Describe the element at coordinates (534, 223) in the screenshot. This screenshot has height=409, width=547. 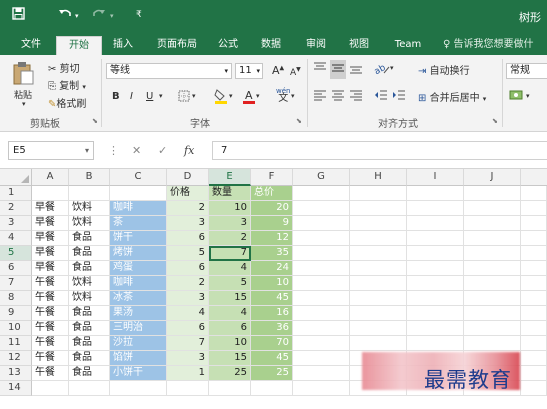
I see `cell-k3` at that location.